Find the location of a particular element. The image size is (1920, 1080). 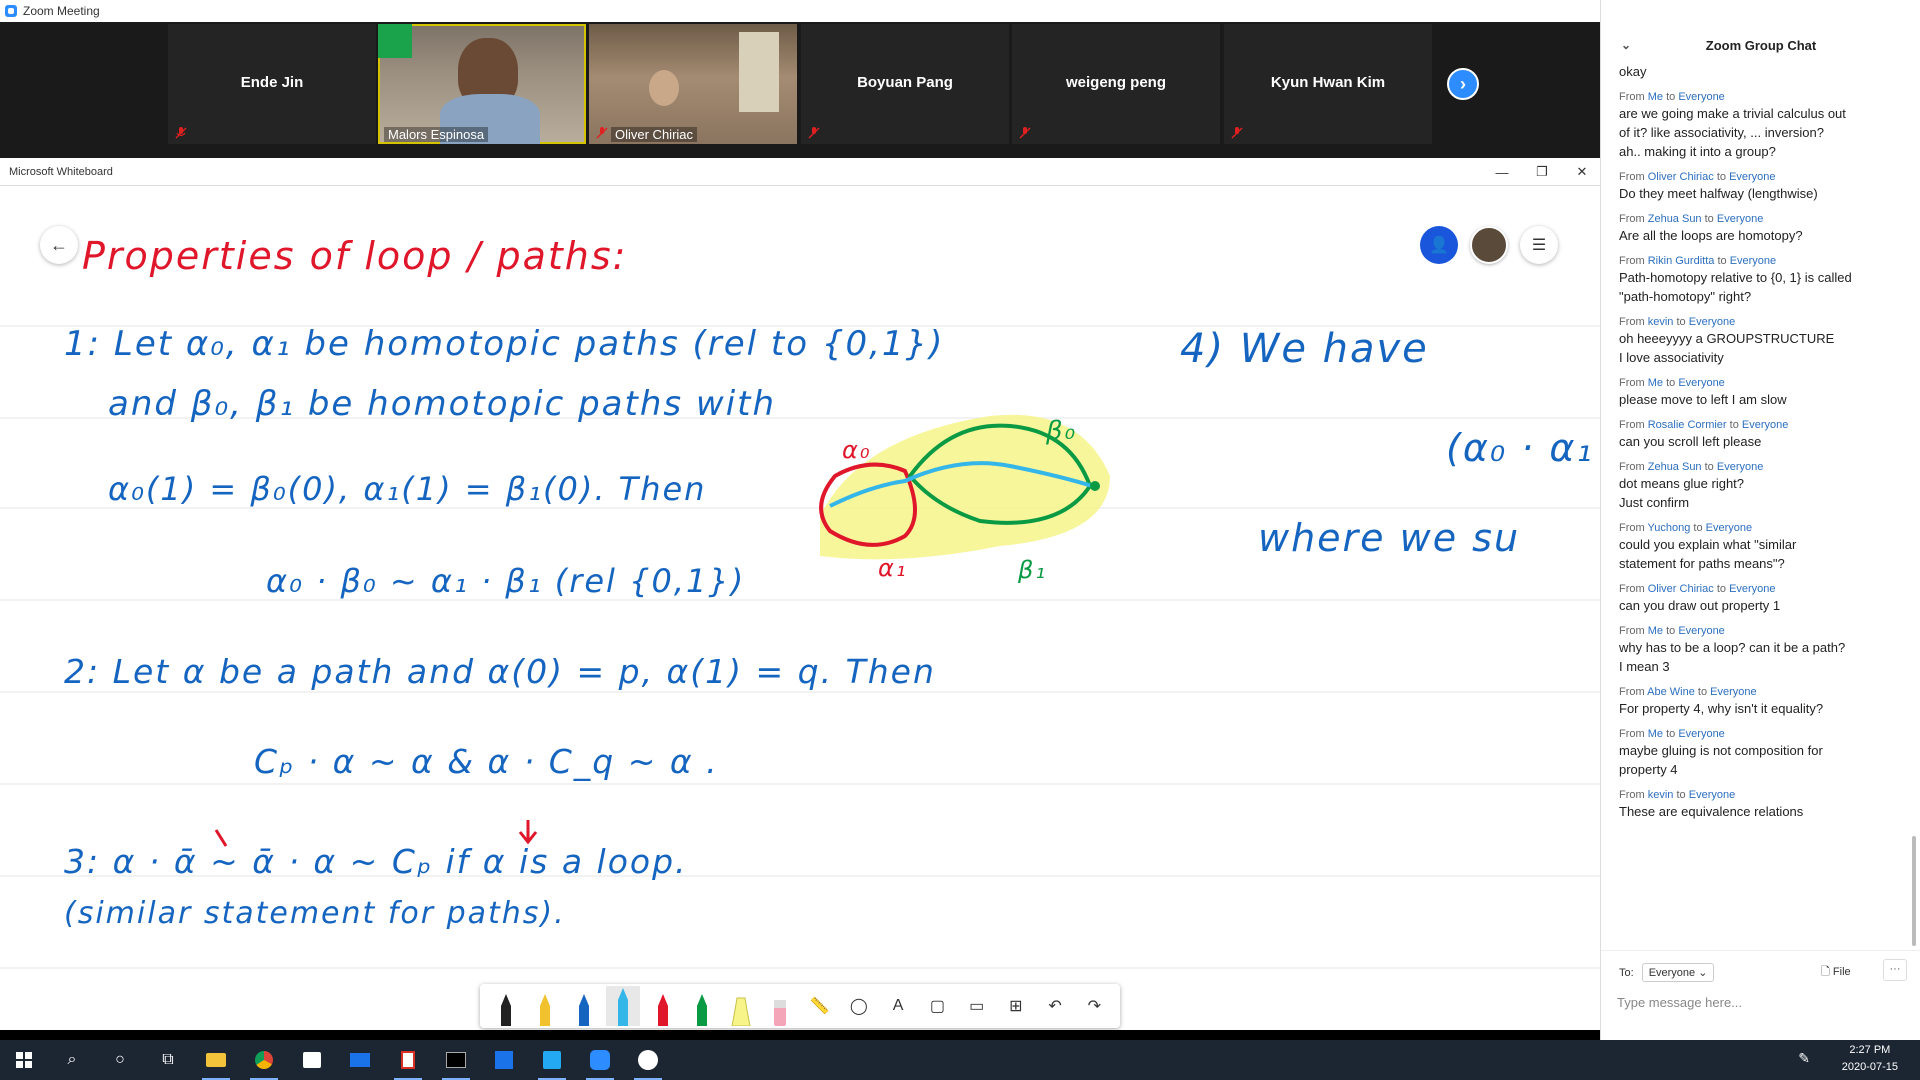

participant-tile: Kyun Hwan Kim is located at coordinates (1328, 84).